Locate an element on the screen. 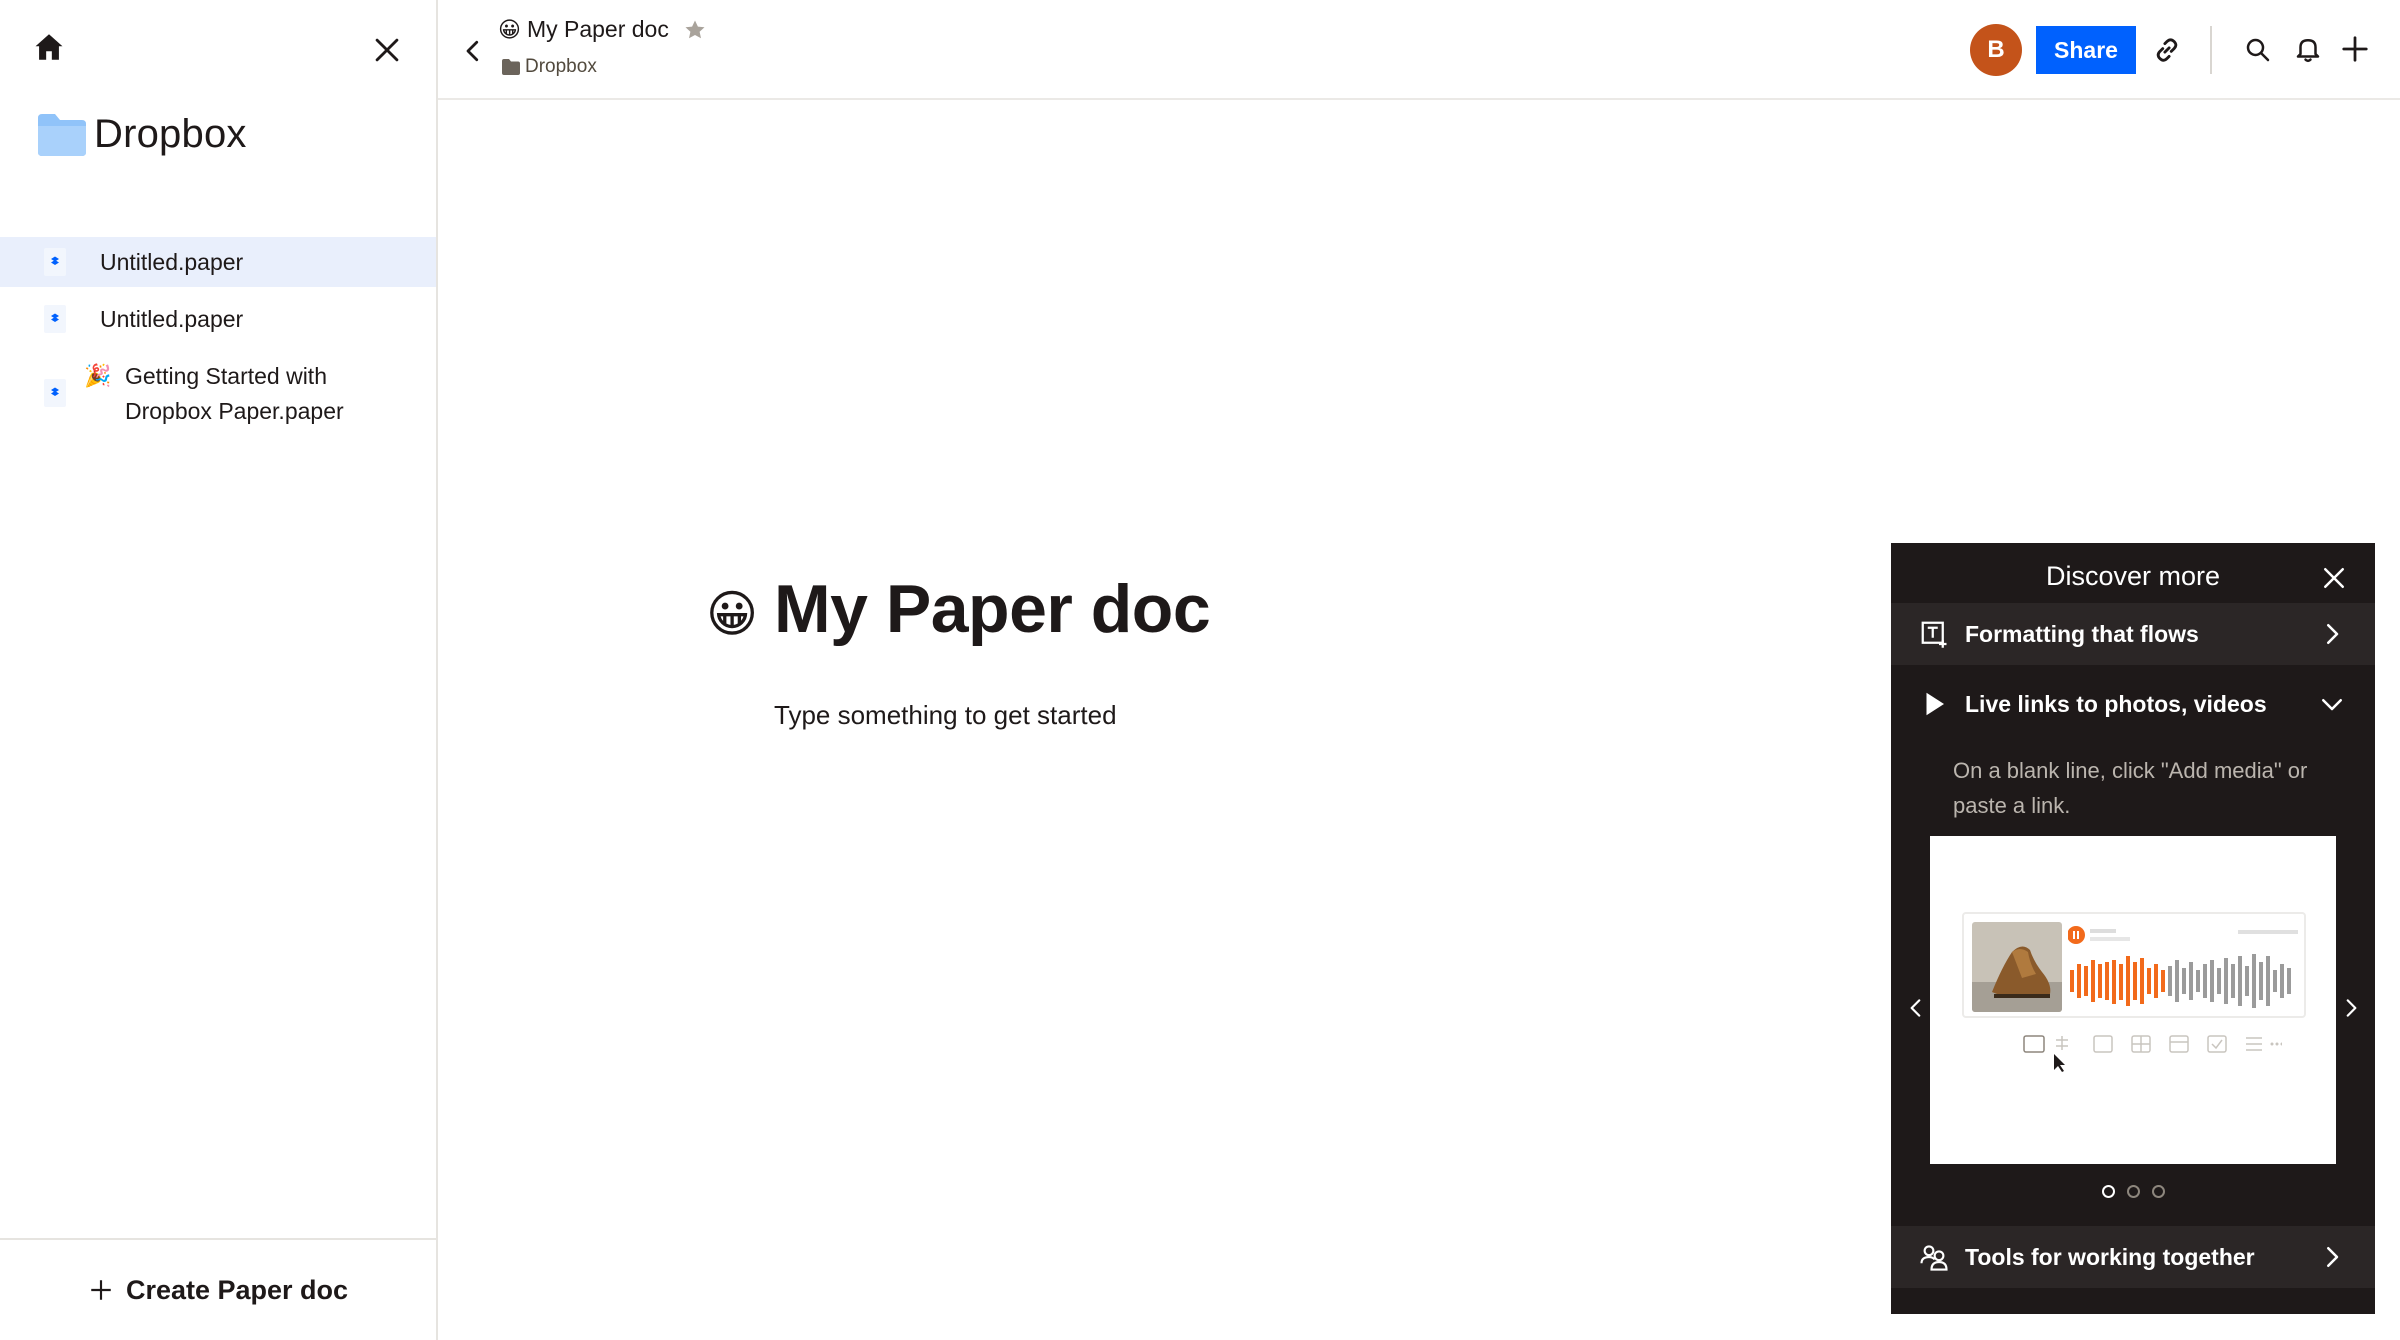  toolbar-divider is located at coordinates (2211, 50).